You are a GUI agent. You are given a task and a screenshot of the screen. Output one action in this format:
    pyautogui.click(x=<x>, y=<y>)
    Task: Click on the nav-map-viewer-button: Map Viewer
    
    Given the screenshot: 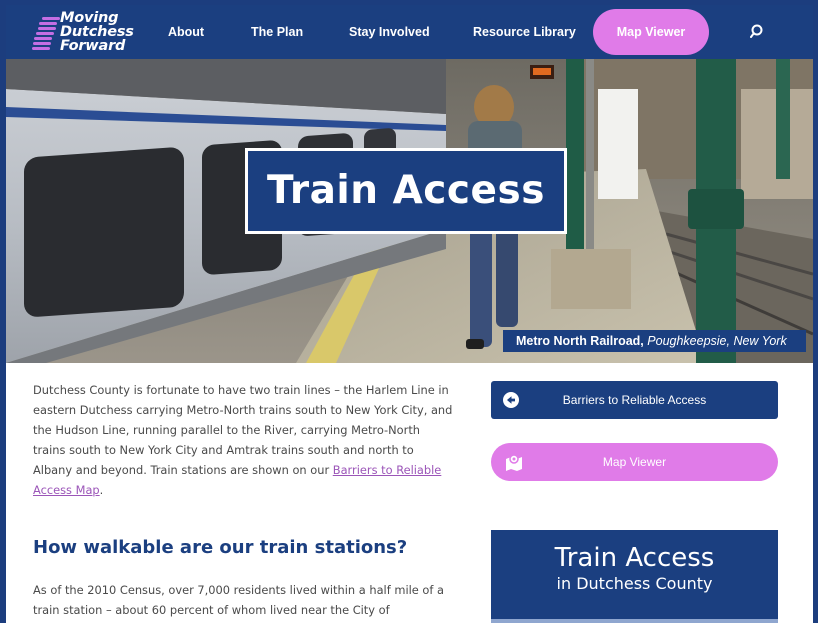 What is the action you would take?
    pyautogui.click(x=651, y=32)
    